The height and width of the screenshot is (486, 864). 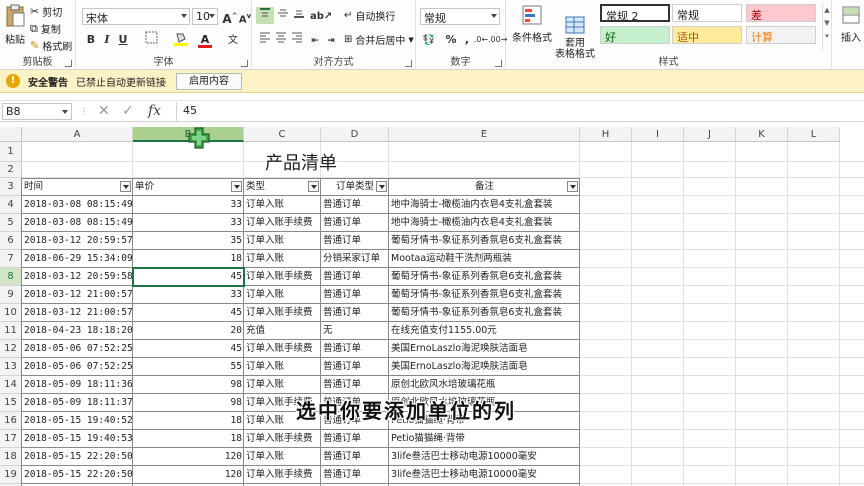 What do you see at coordinates (265, 15) in the screenshot?
I see `align-top-button` at bounding box center [265, 15].